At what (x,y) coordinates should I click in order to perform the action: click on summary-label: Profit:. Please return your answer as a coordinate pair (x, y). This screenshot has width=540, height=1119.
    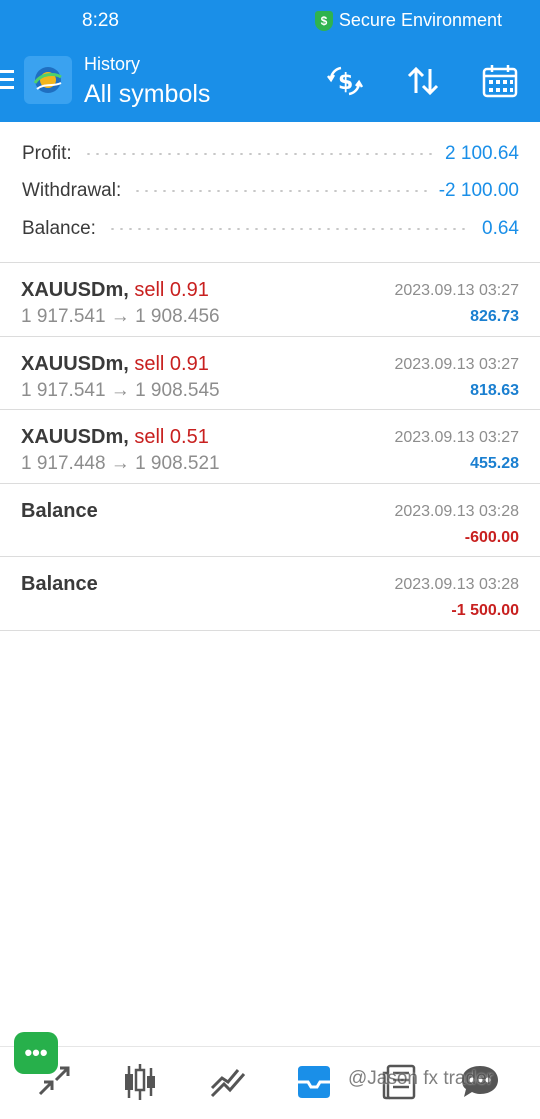
    Looking at the image, I should click on (47, 153).